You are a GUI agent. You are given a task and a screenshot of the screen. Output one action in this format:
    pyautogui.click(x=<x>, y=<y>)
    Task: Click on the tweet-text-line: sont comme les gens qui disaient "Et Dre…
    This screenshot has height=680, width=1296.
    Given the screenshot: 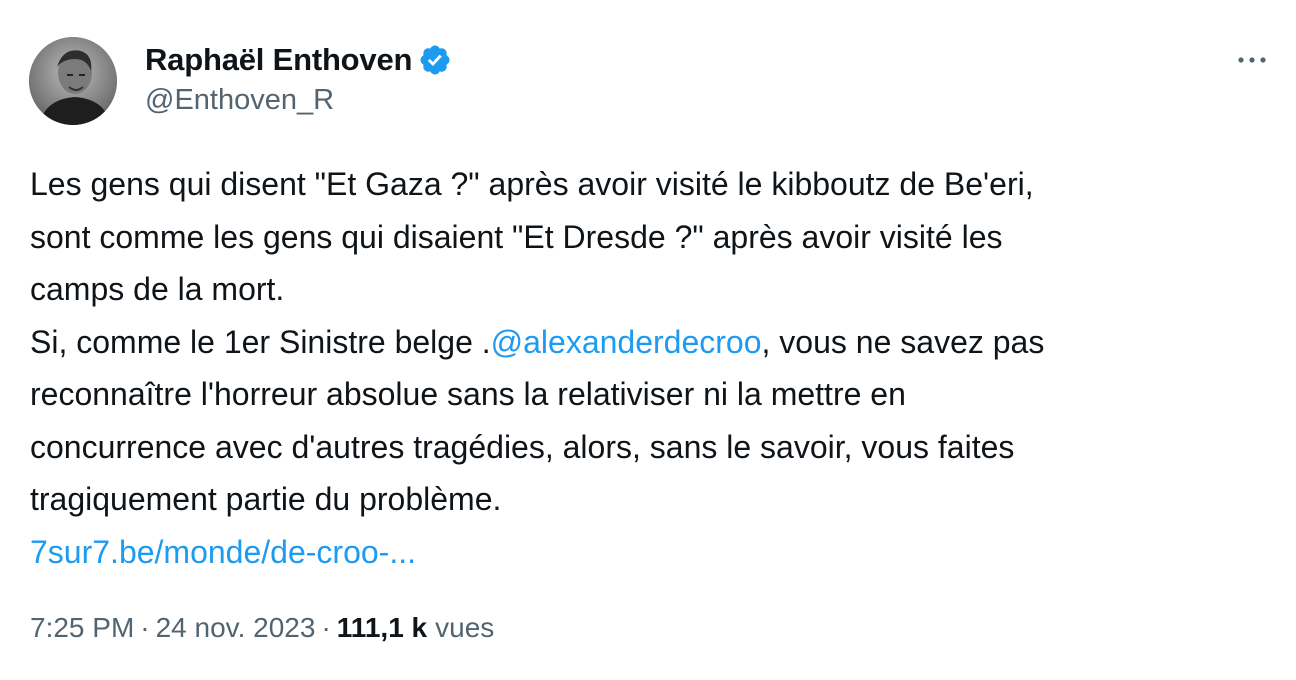 What is the action you would take?
    pyautogui.click(x=516, y=236)
    